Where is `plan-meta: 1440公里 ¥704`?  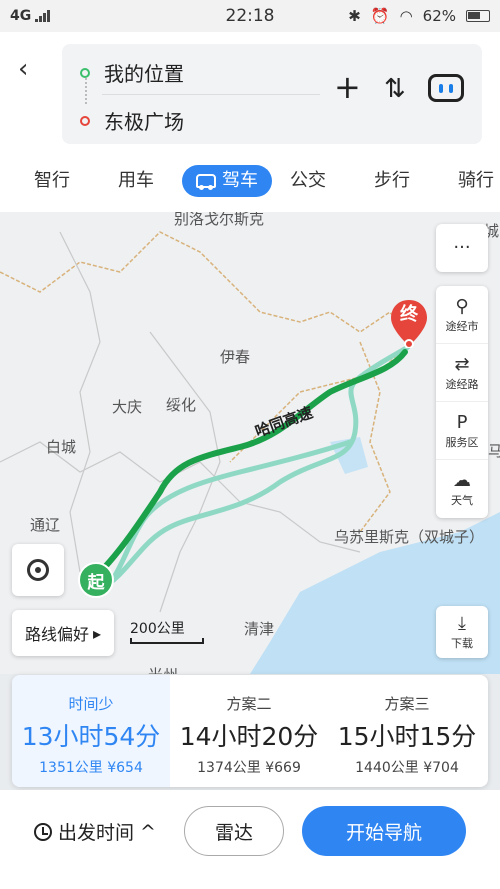 plan-meta: 1440公里 ¥704 is located at coordinates (407, 767).